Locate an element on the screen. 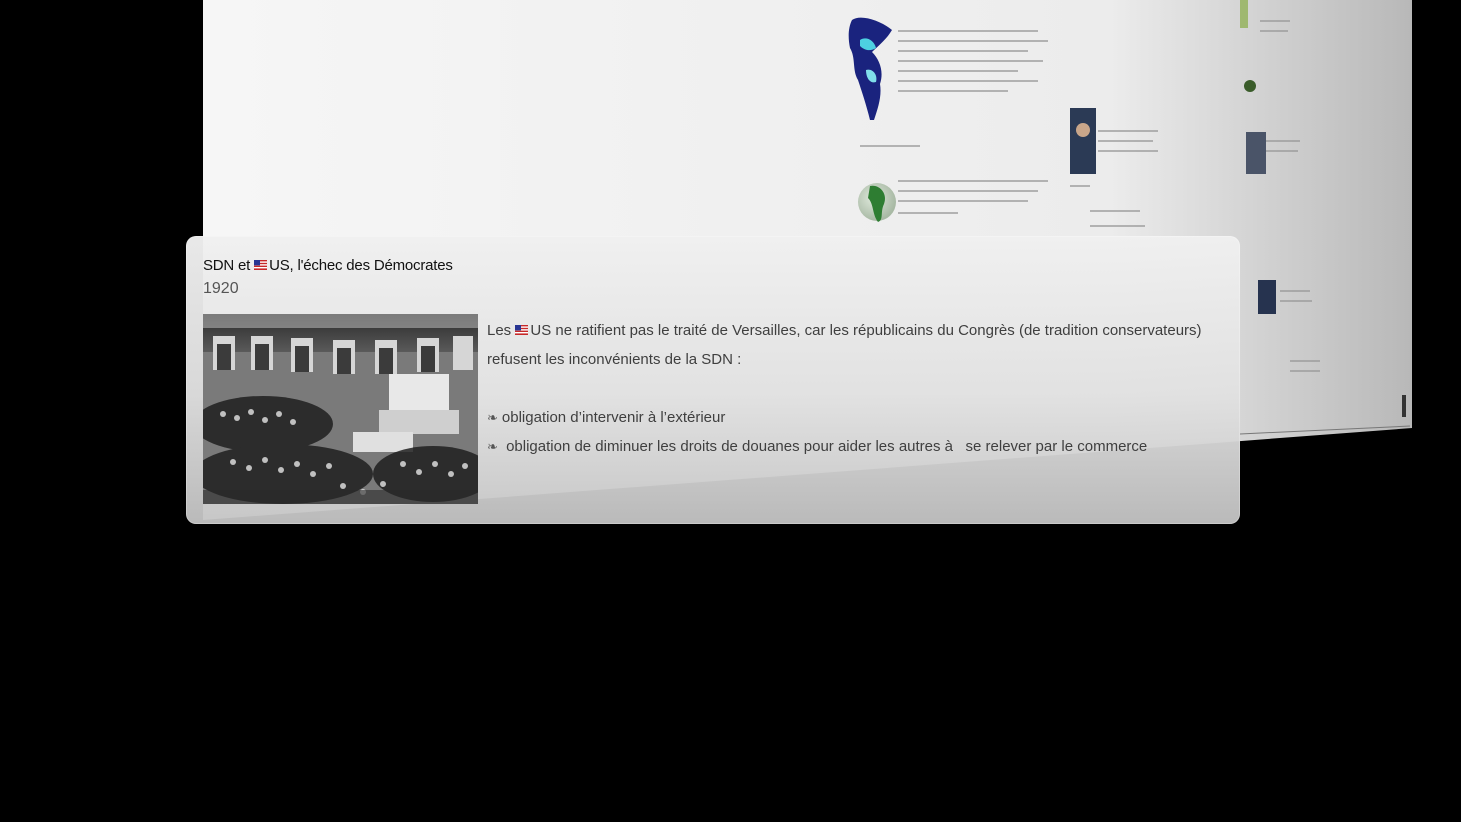 Image resolution: width=1461 pixels, height=822 pixels. congress-chamber-photo is located at coordinates (340, 409).